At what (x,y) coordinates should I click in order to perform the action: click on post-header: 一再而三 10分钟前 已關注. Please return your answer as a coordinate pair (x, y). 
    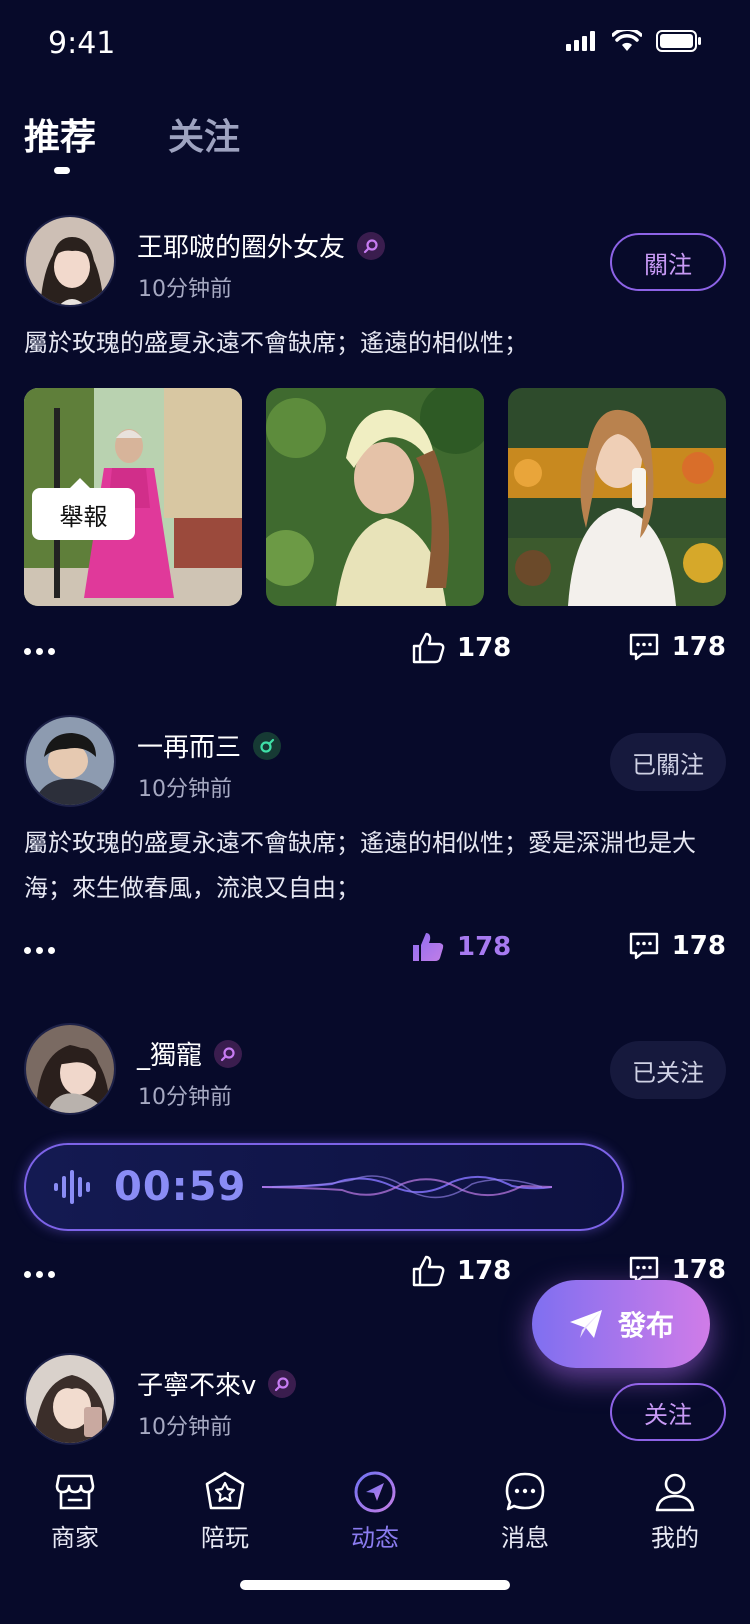
    Looking at the image, I should click on (375, 763).